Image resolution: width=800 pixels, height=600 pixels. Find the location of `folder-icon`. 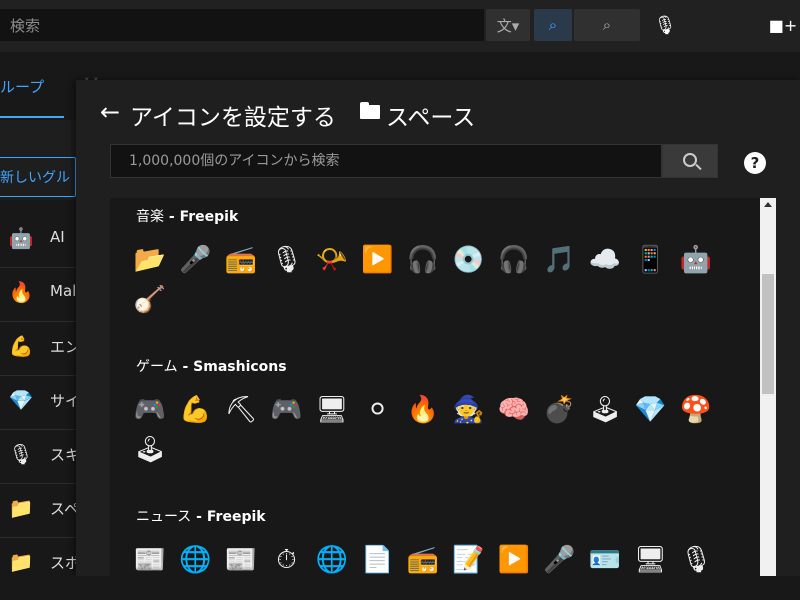

folder-icon is located at coordinates (370, 111).